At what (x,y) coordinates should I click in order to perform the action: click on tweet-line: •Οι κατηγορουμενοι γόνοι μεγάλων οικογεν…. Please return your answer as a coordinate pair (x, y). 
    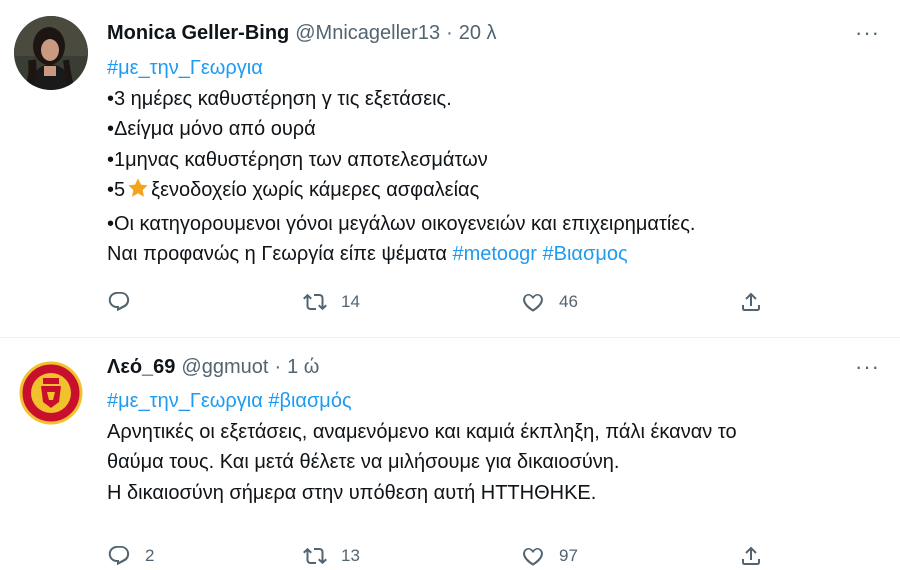
    Looking at the image, I should click on (401, 223).